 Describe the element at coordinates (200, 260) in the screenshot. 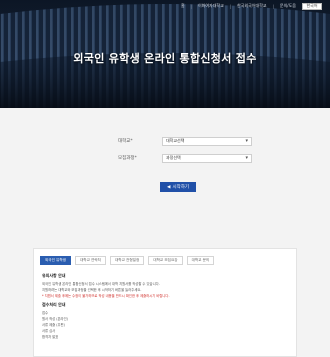

I see `tab-inquiry: 대학교 문의` at that location.